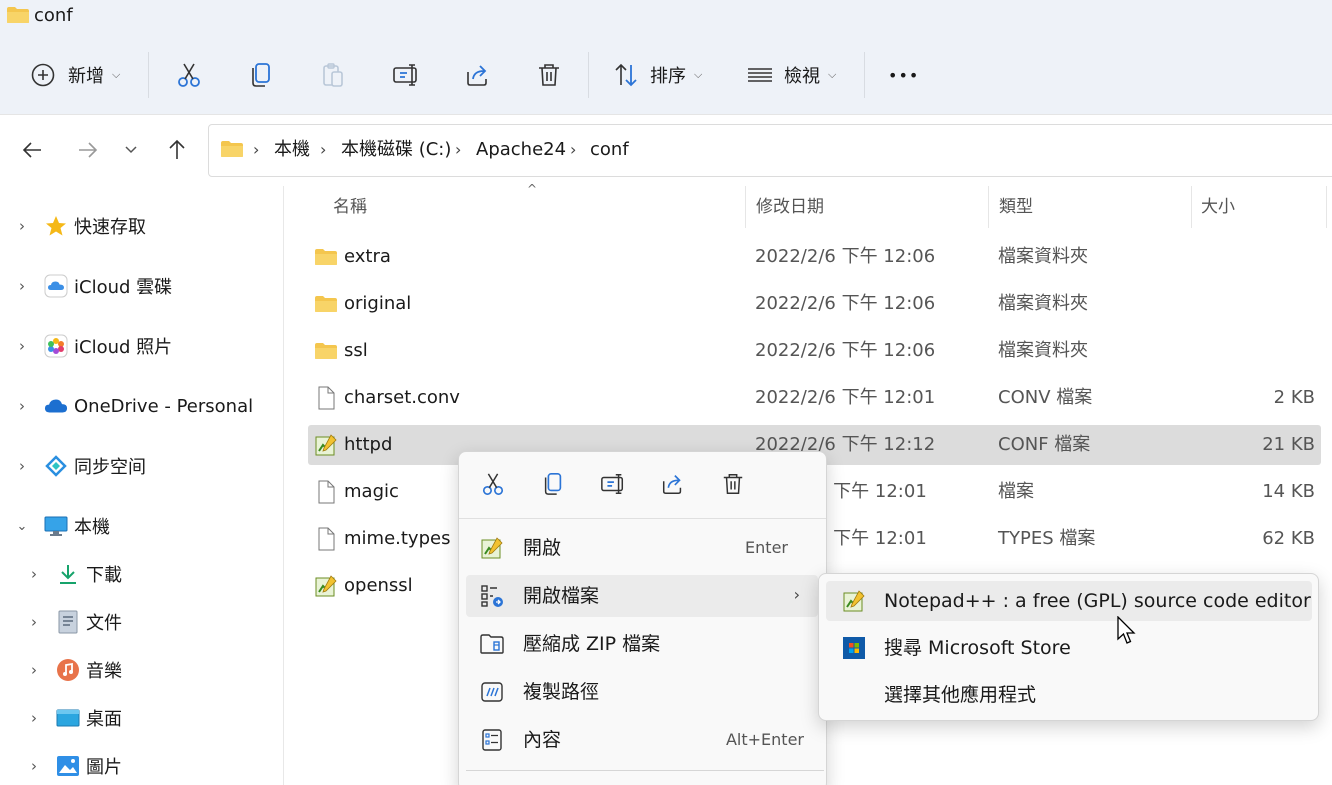 Image resolution: width=1332 pixels, height=785 pixels. Describe the element at coordinates (673, 484) in the screenshot. I see `context-share-button` at that location.